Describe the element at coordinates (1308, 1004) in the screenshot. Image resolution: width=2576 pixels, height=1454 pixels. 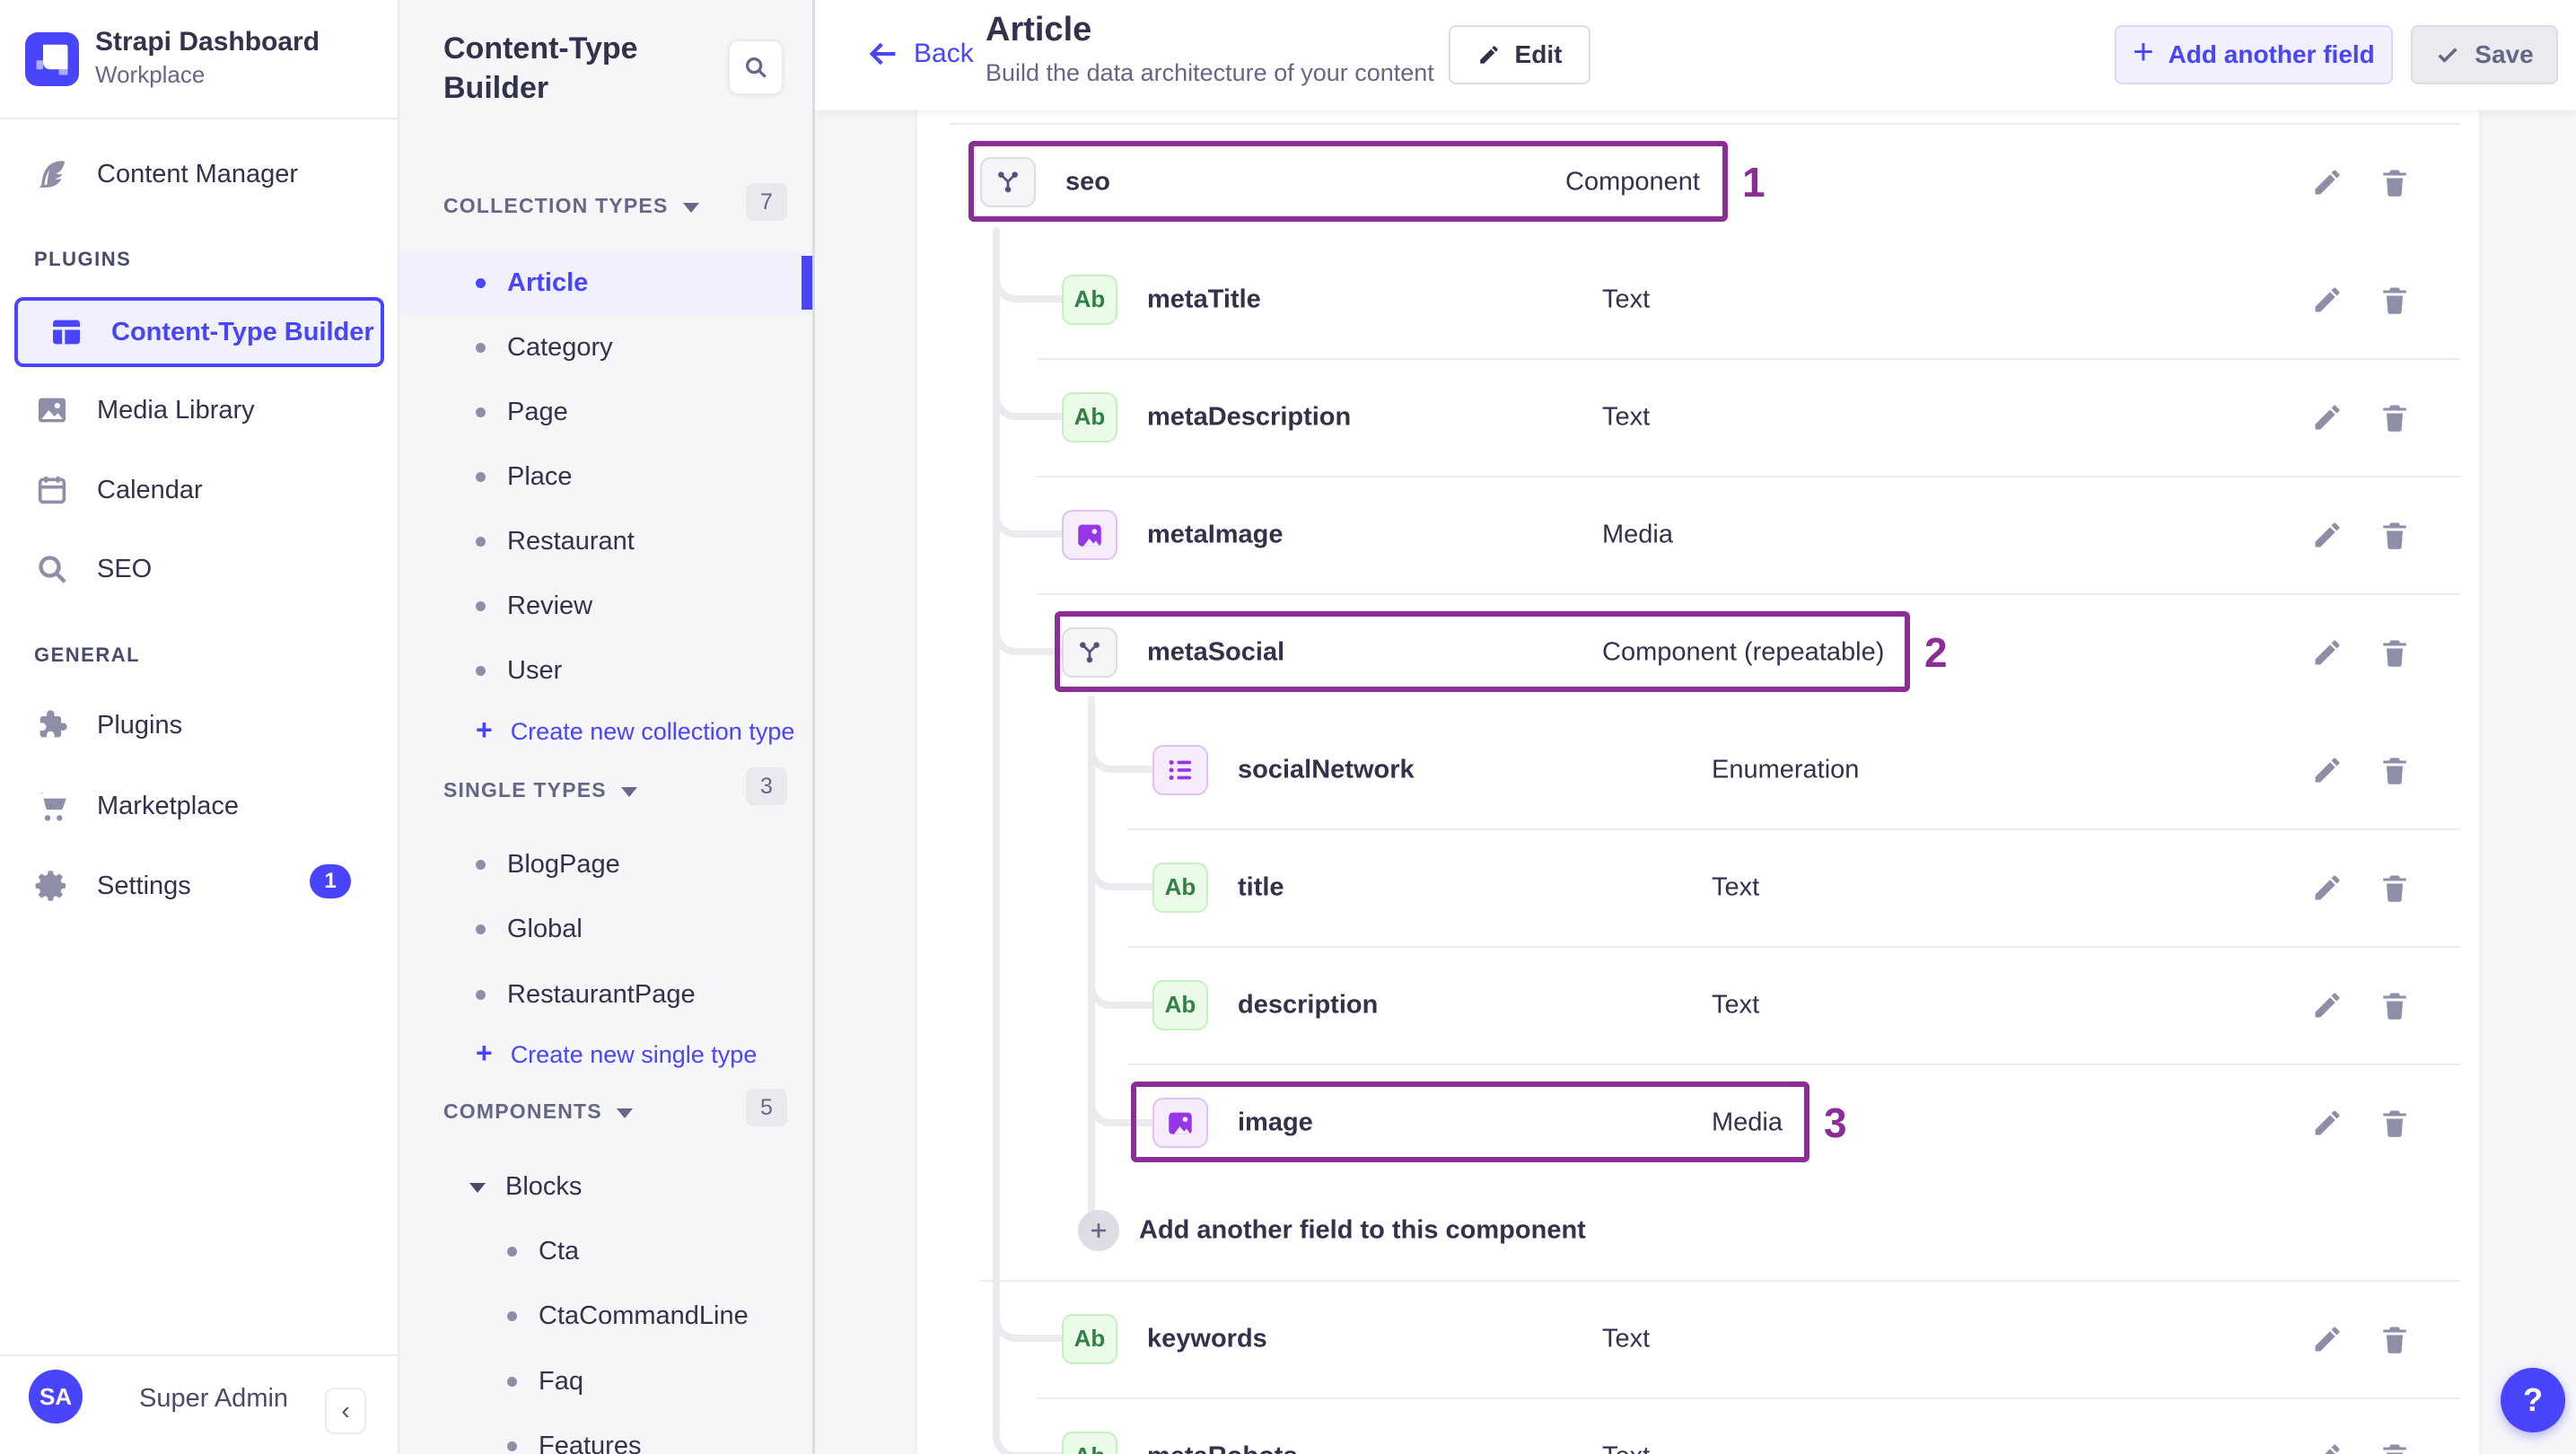
I see `field-name: description` at that location.